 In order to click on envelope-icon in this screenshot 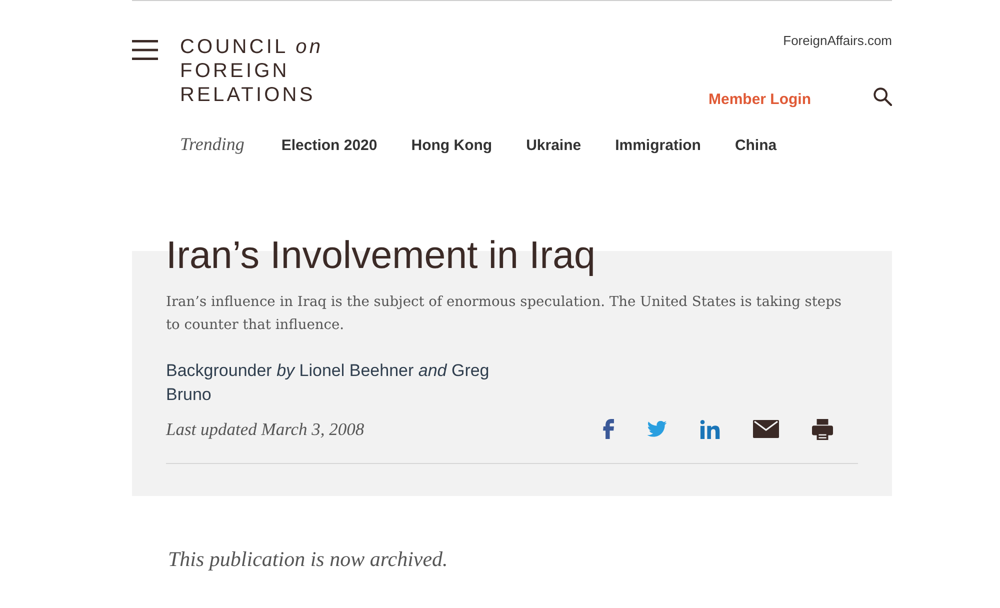, I will do `click(766, 429)`.